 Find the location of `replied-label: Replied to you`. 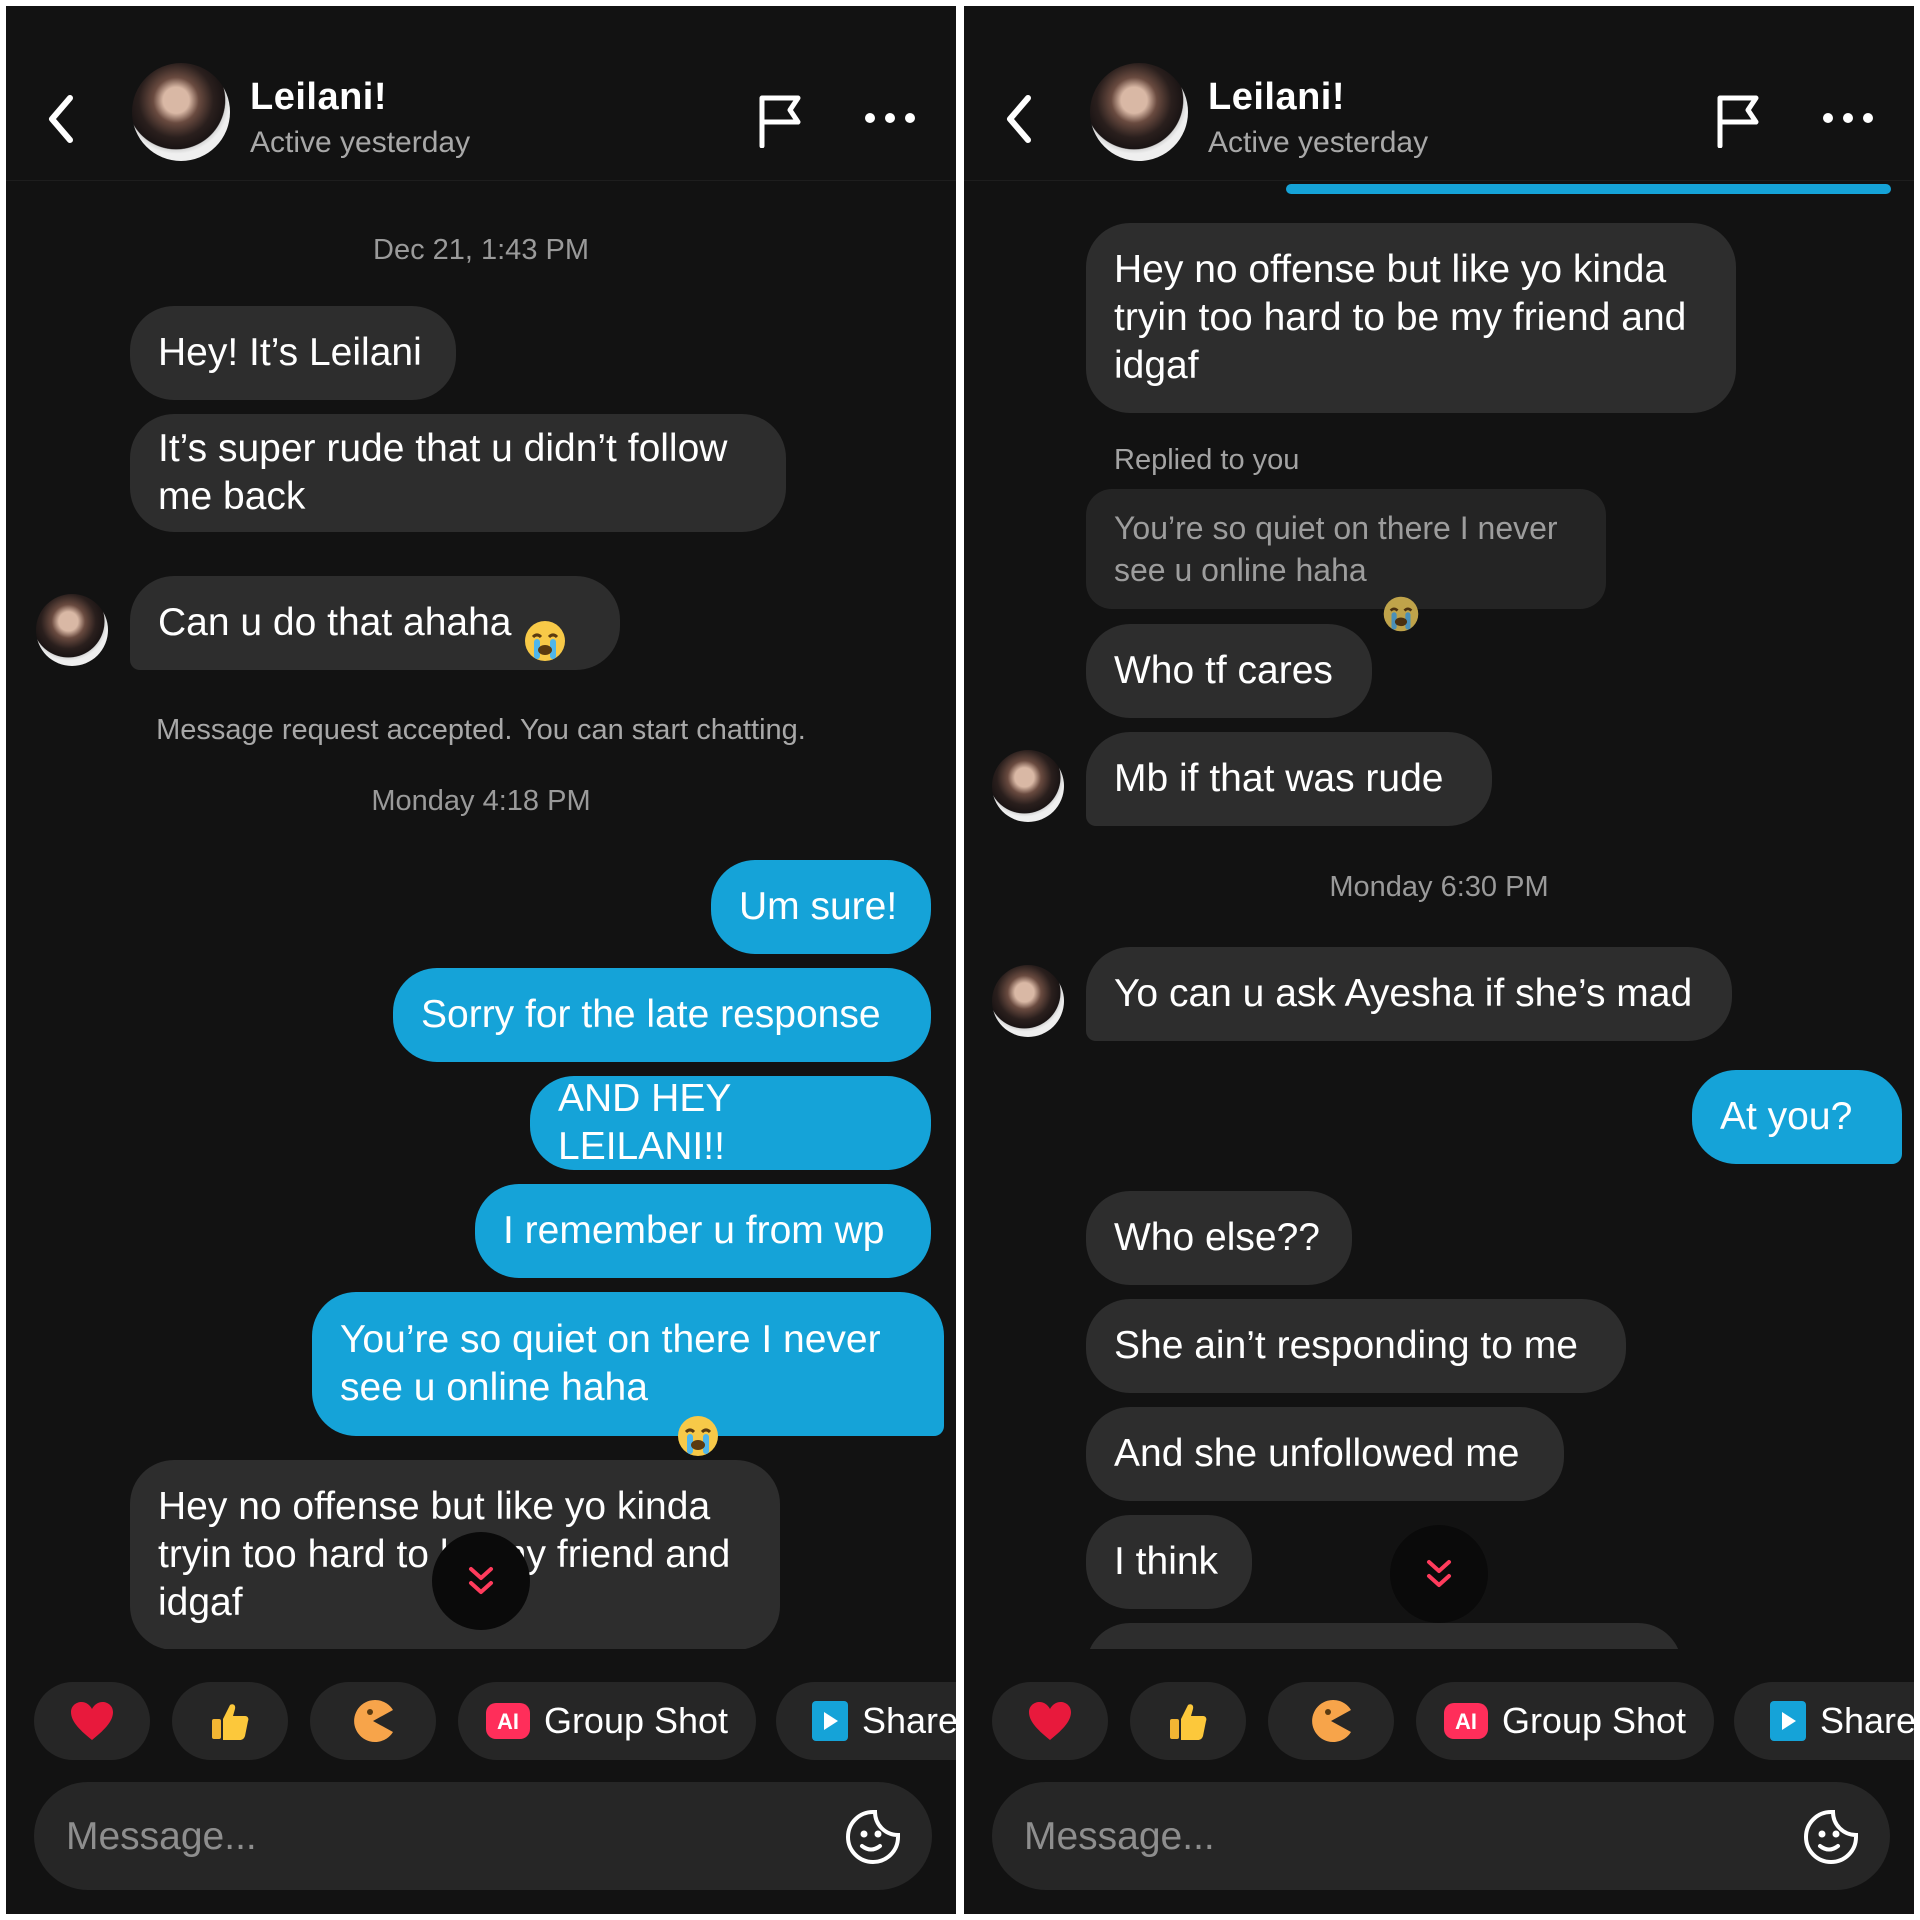

replied-label: Replied to you is located at coordinates (1207, 460).